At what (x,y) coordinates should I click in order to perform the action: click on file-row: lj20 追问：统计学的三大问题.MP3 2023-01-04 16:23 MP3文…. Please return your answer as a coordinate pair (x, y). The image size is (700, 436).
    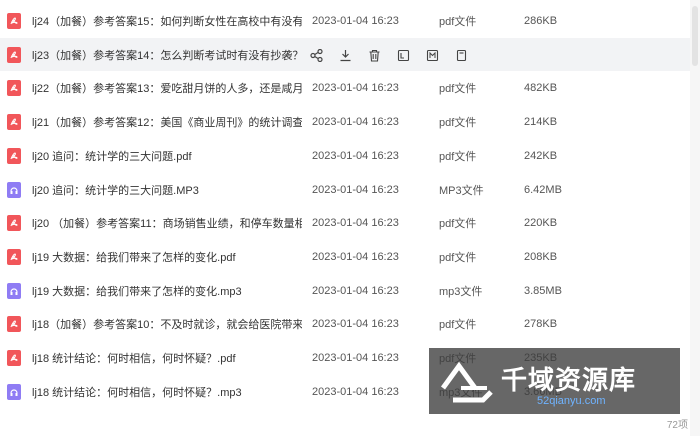
    Looking at the image, I should click on (345, 189).